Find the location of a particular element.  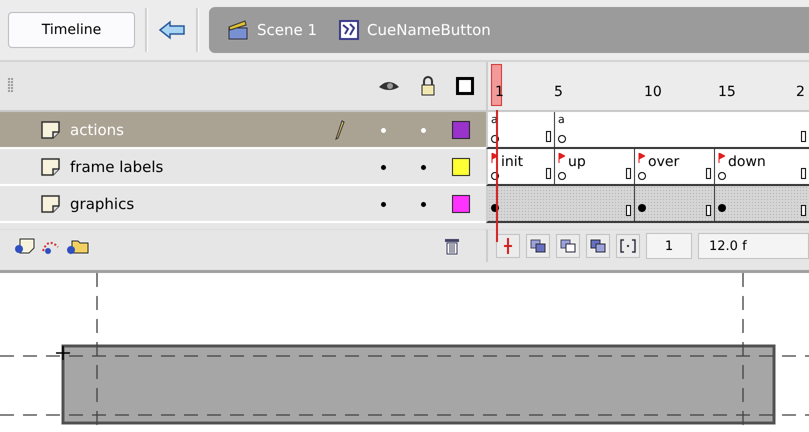

onion-outlines-button is located at coordinates (568, 246).